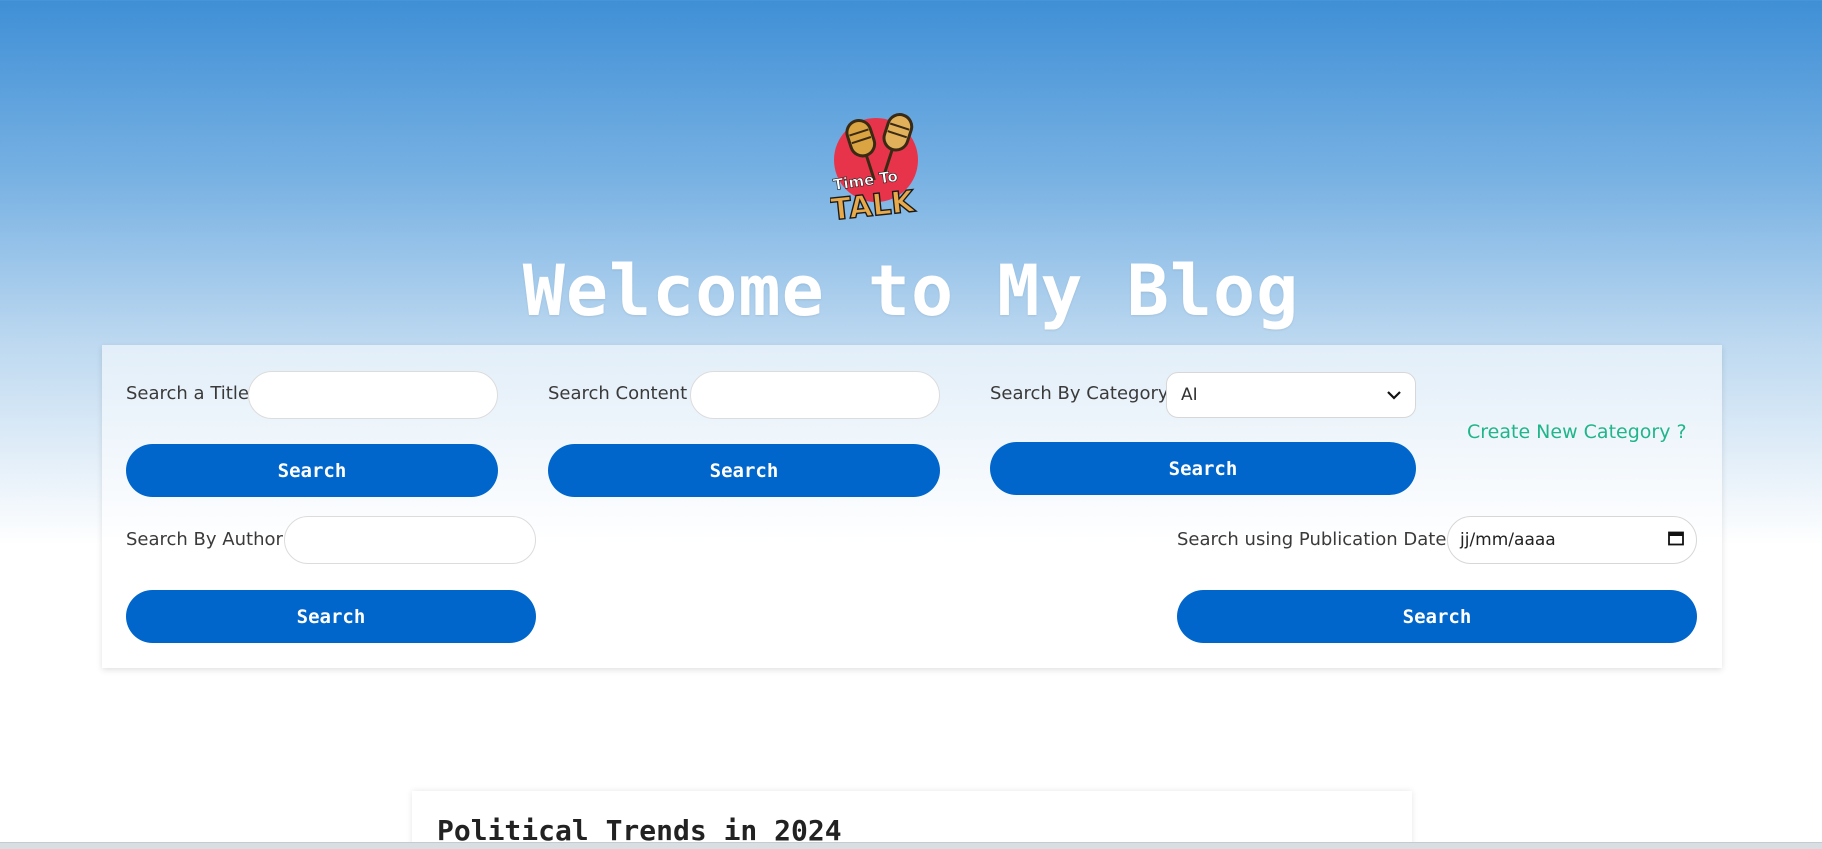 This screenshot has width=1822, height=849. I want to click on content-search-input, so click(815, 395).